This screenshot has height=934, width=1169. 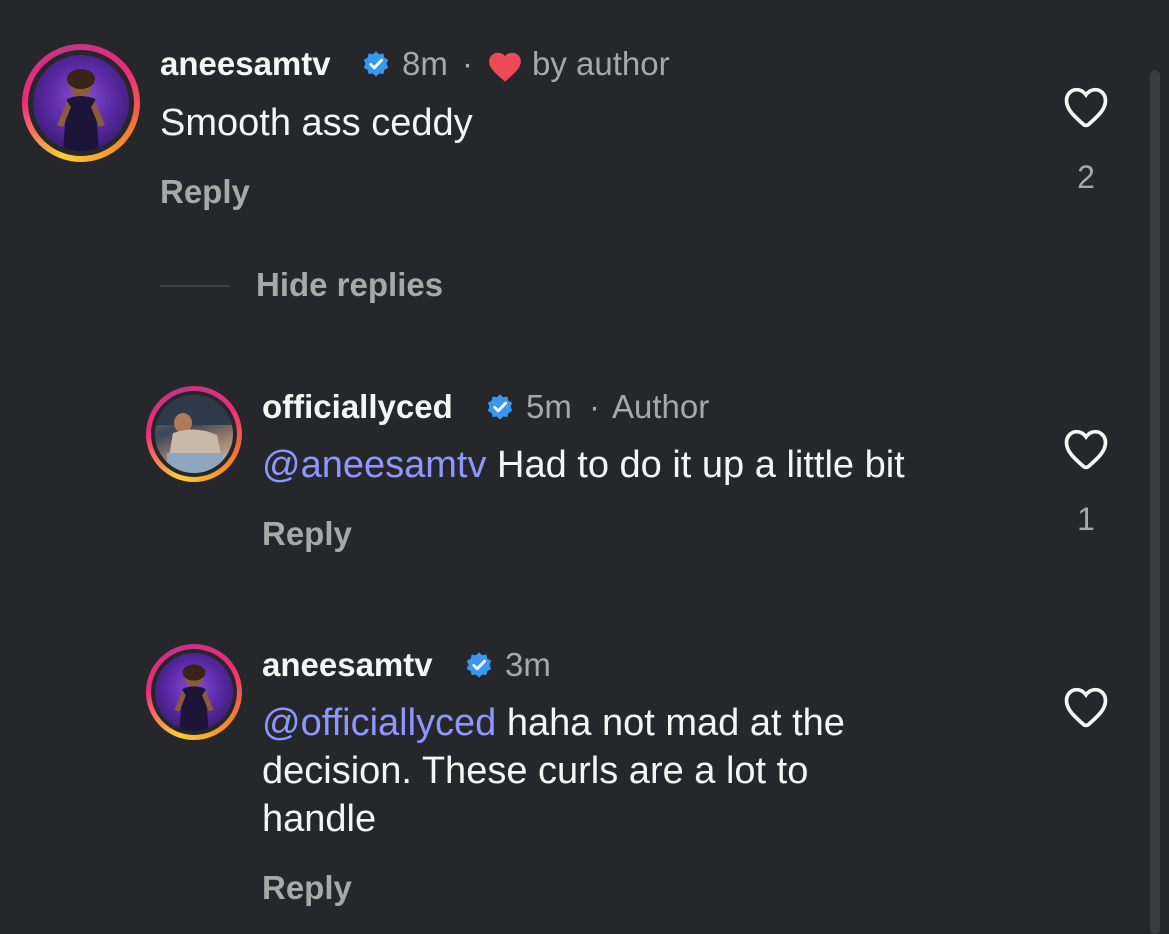 What do you see at coordinates (601, 63) in the screenshot?
I see `liked-by-author-label: by author` at bounding box center [601, 63].